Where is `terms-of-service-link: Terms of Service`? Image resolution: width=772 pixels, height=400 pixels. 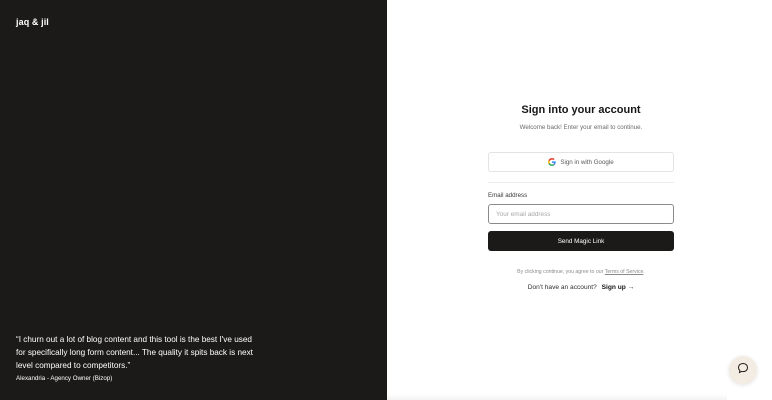 terms-of-service-link: Terms of Service is located at coordinates (624, 272).